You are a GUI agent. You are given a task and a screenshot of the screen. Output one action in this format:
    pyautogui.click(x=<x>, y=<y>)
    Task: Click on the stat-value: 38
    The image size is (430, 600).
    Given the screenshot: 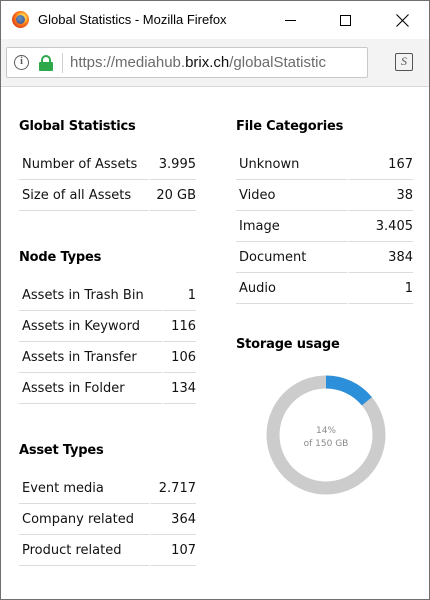 What is the action you would take?
    pyautogui.click(x=380, y=195)
    